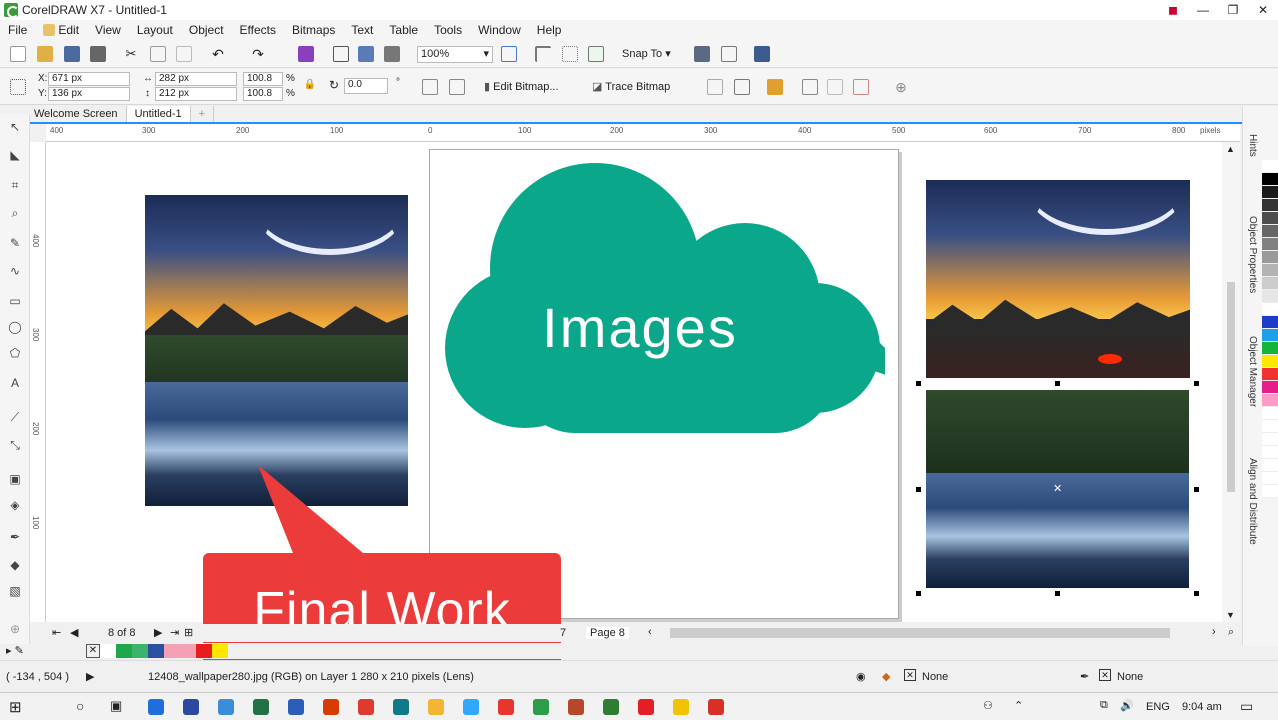  I want to click on zoom-select: 100% ▾, so click(455, 54).